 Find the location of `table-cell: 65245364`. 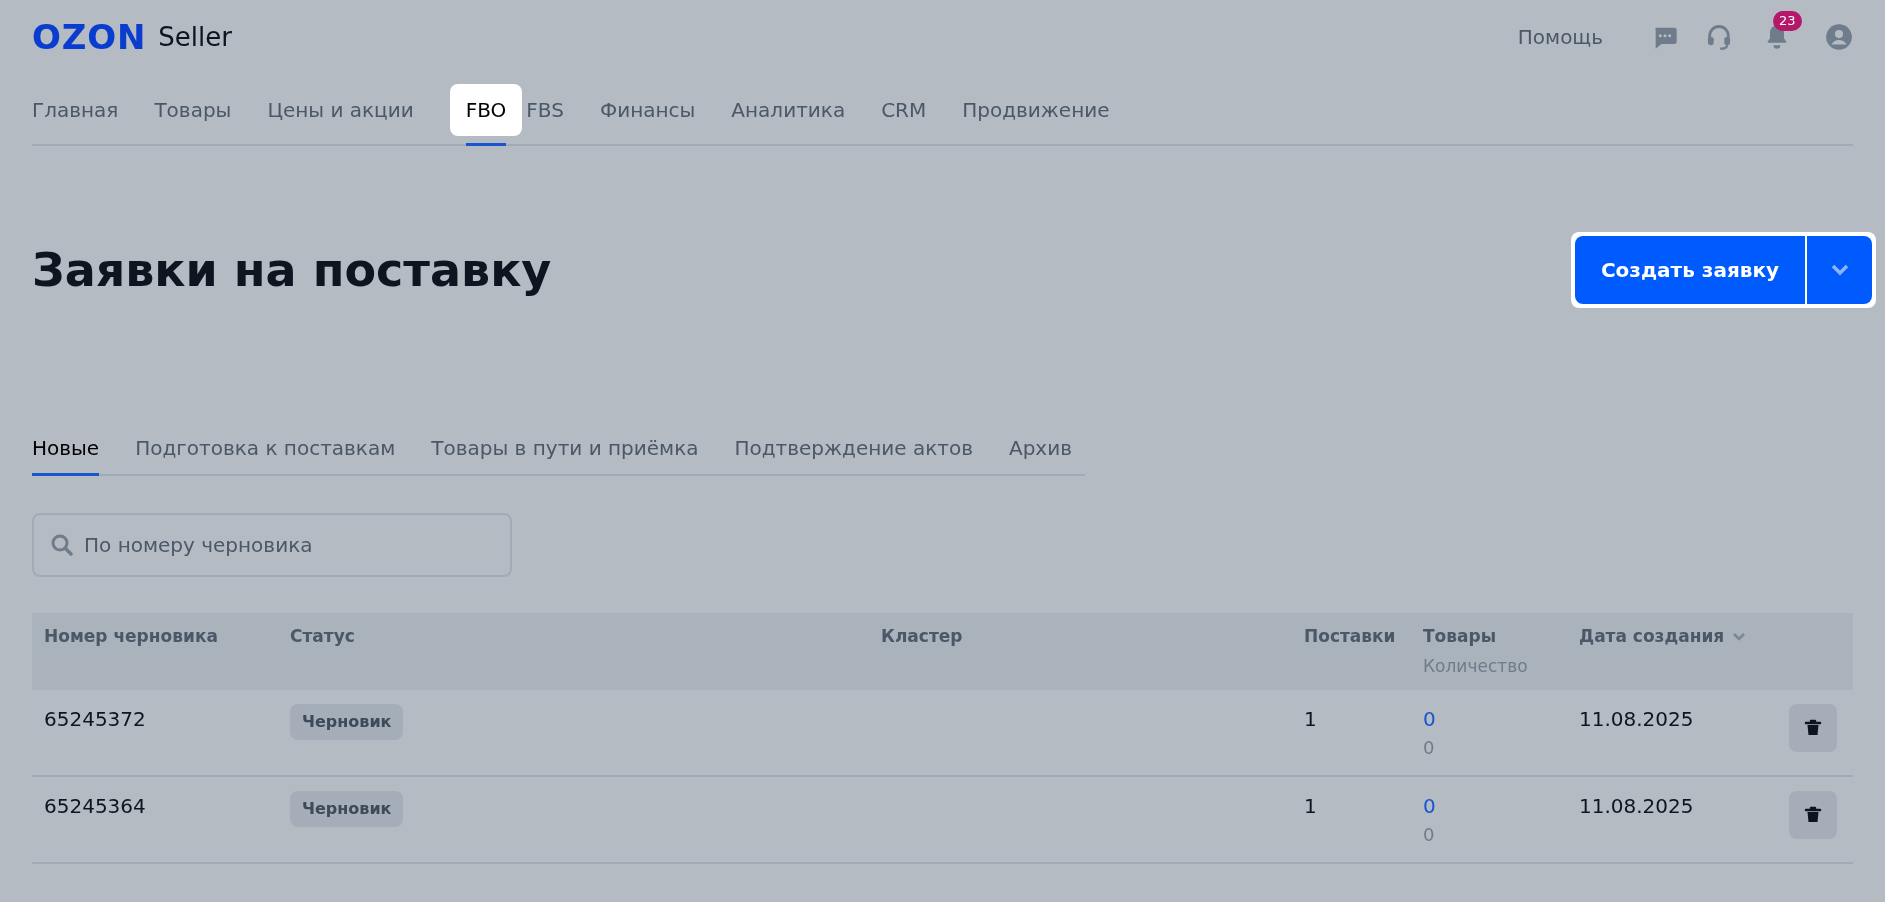

table-cell: 65245364 is located at coordinates (95, 806).